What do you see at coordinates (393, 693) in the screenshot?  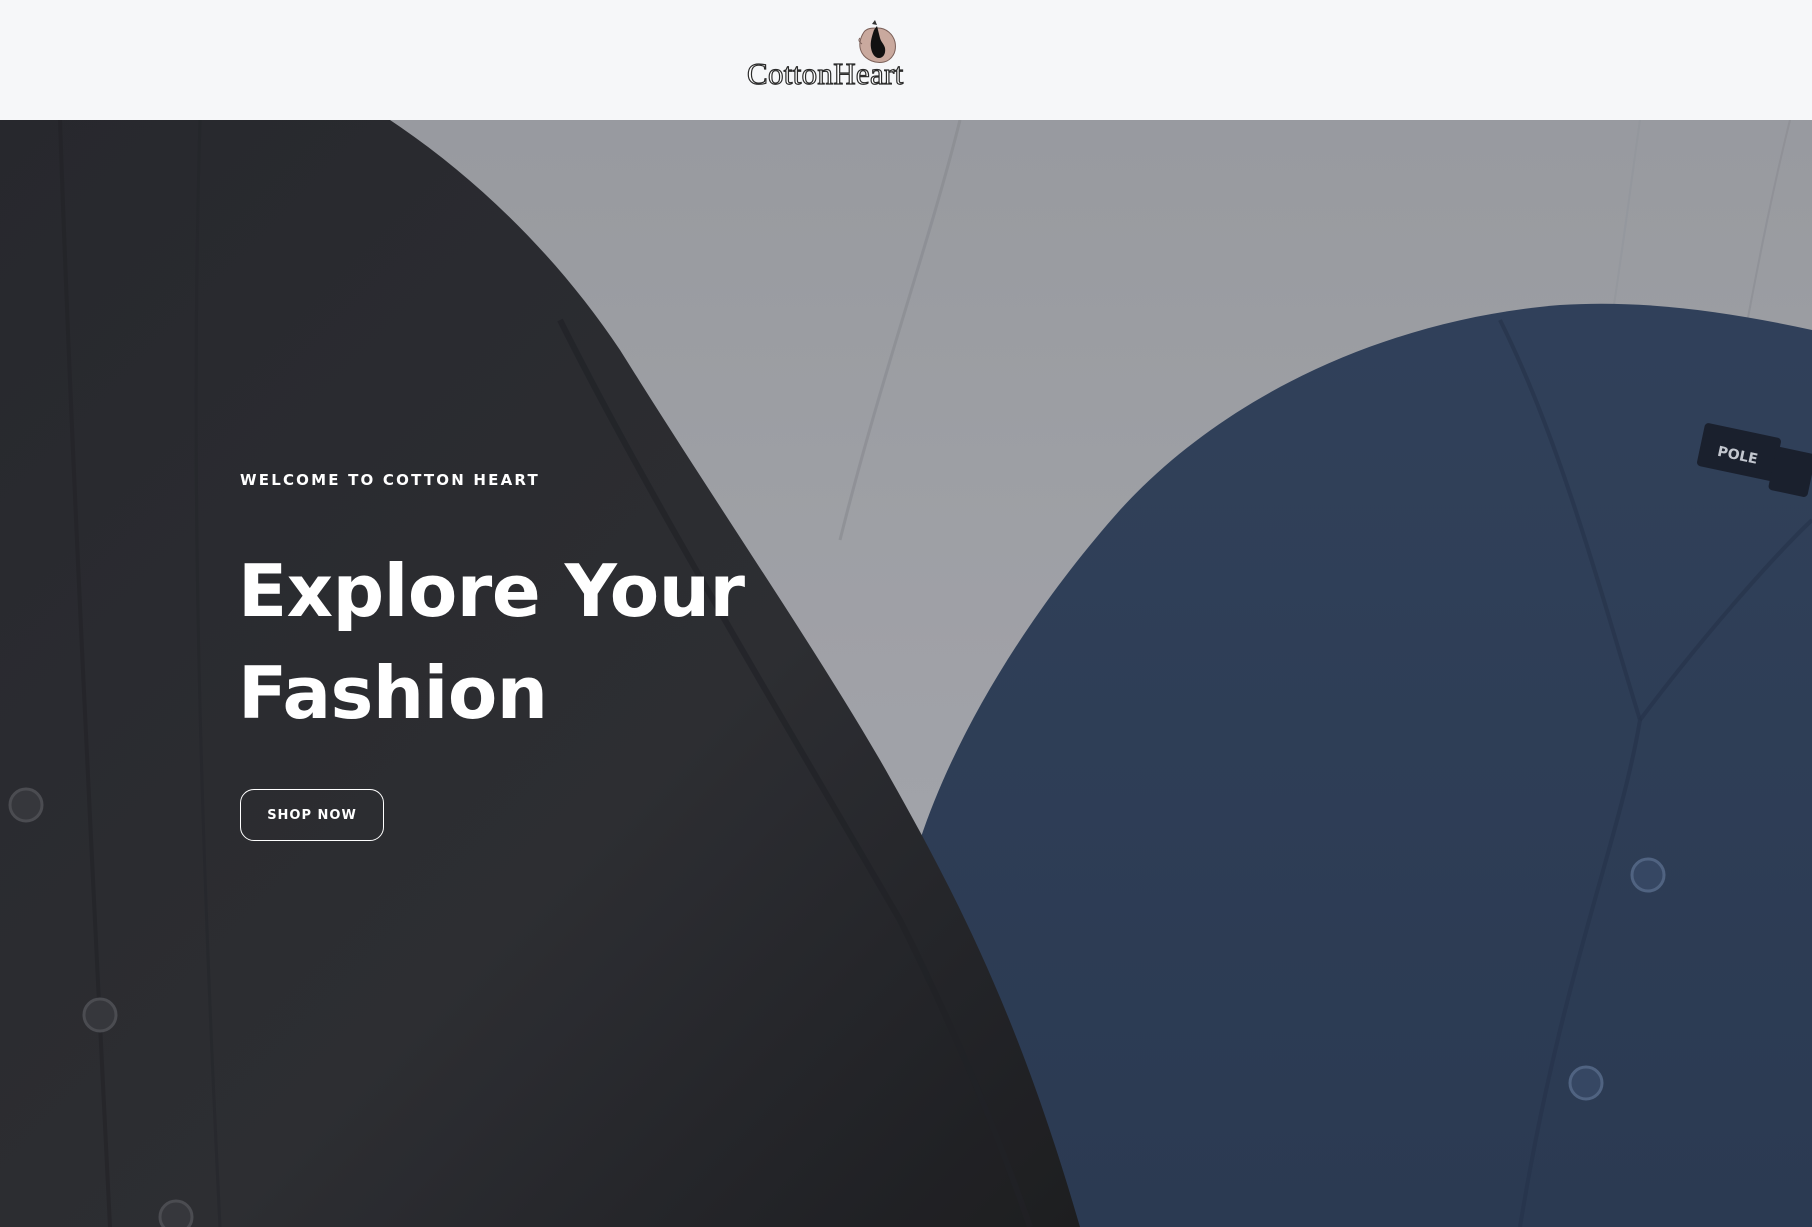 I see `hero-headline-line-2: Fashion` at bounding box center [393, 693].